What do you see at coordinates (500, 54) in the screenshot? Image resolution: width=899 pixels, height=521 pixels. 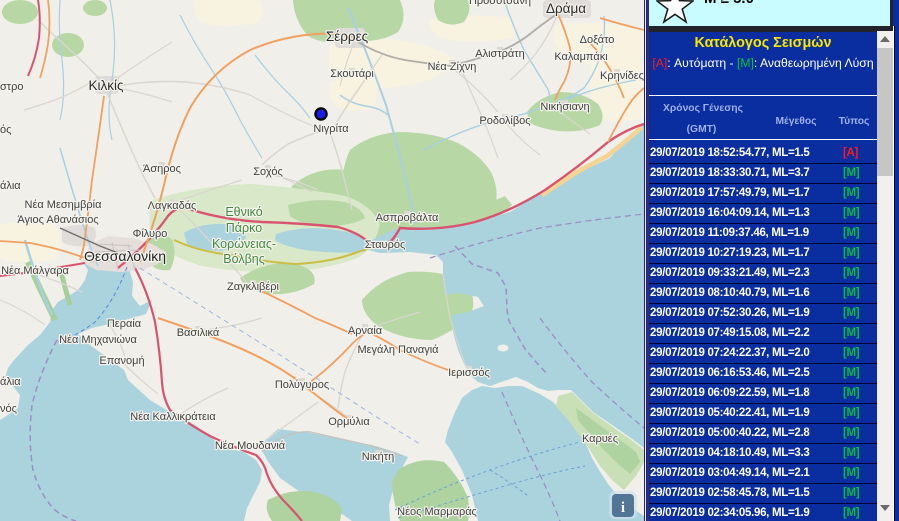 I see `svg-text: Αλιστράτη` at bounding box center [500, 54].